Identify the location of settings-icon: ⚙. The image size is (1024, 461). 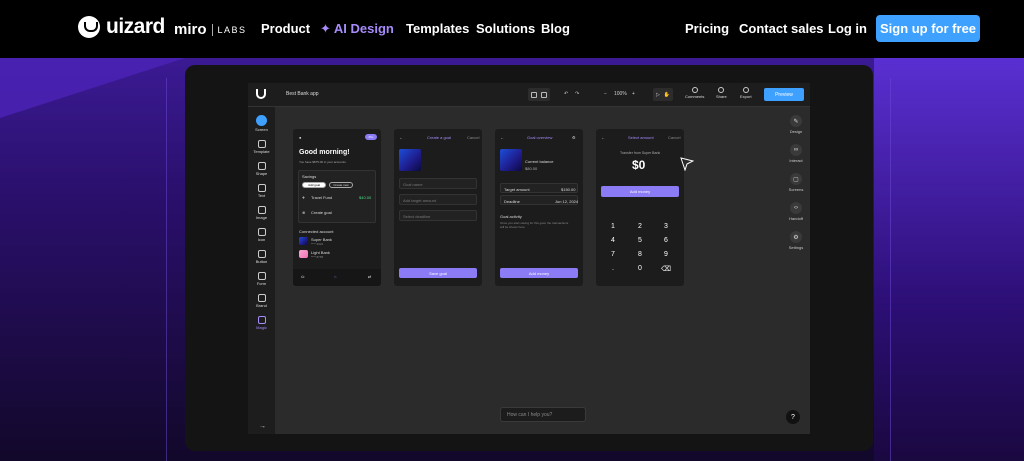
(574, 137).